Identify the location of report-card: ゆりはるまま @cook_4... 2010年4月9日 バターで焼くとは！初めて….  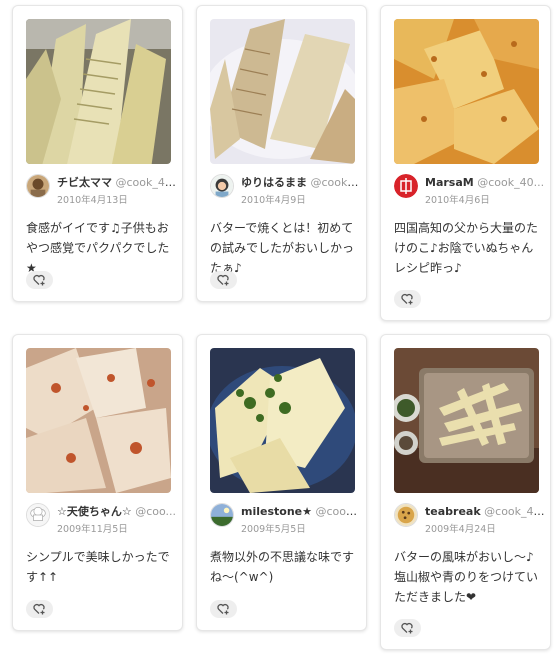
(281, 153).